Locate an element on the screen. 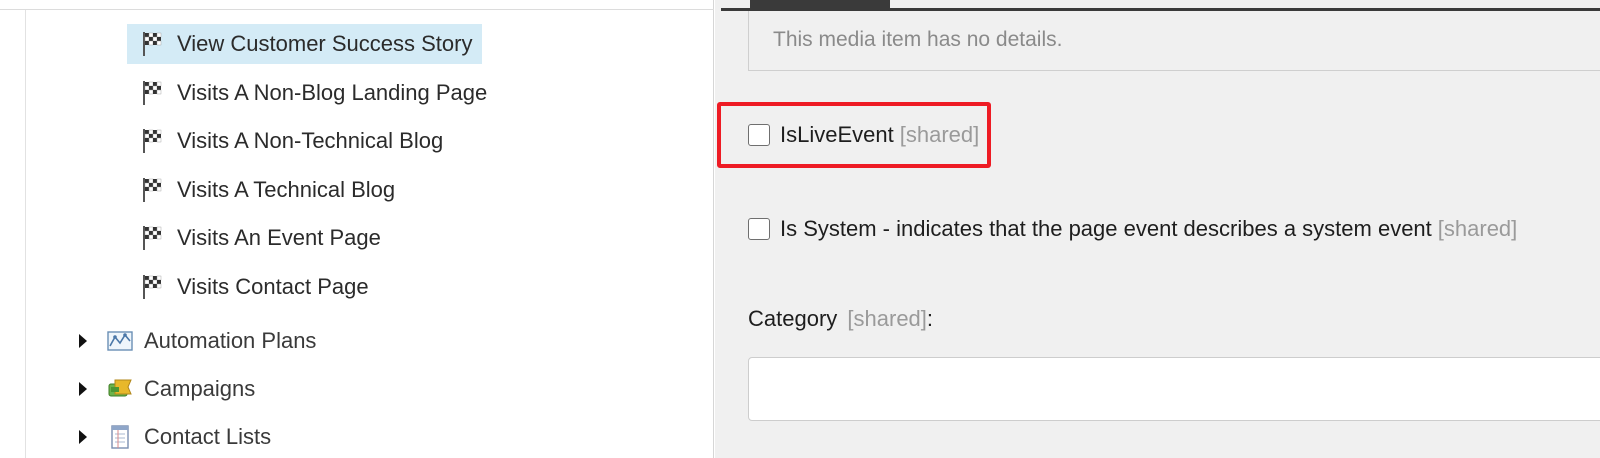 The image size is (1600, 458). tree-item-label: View Customer Success Story is located at coordinates (325, 43).